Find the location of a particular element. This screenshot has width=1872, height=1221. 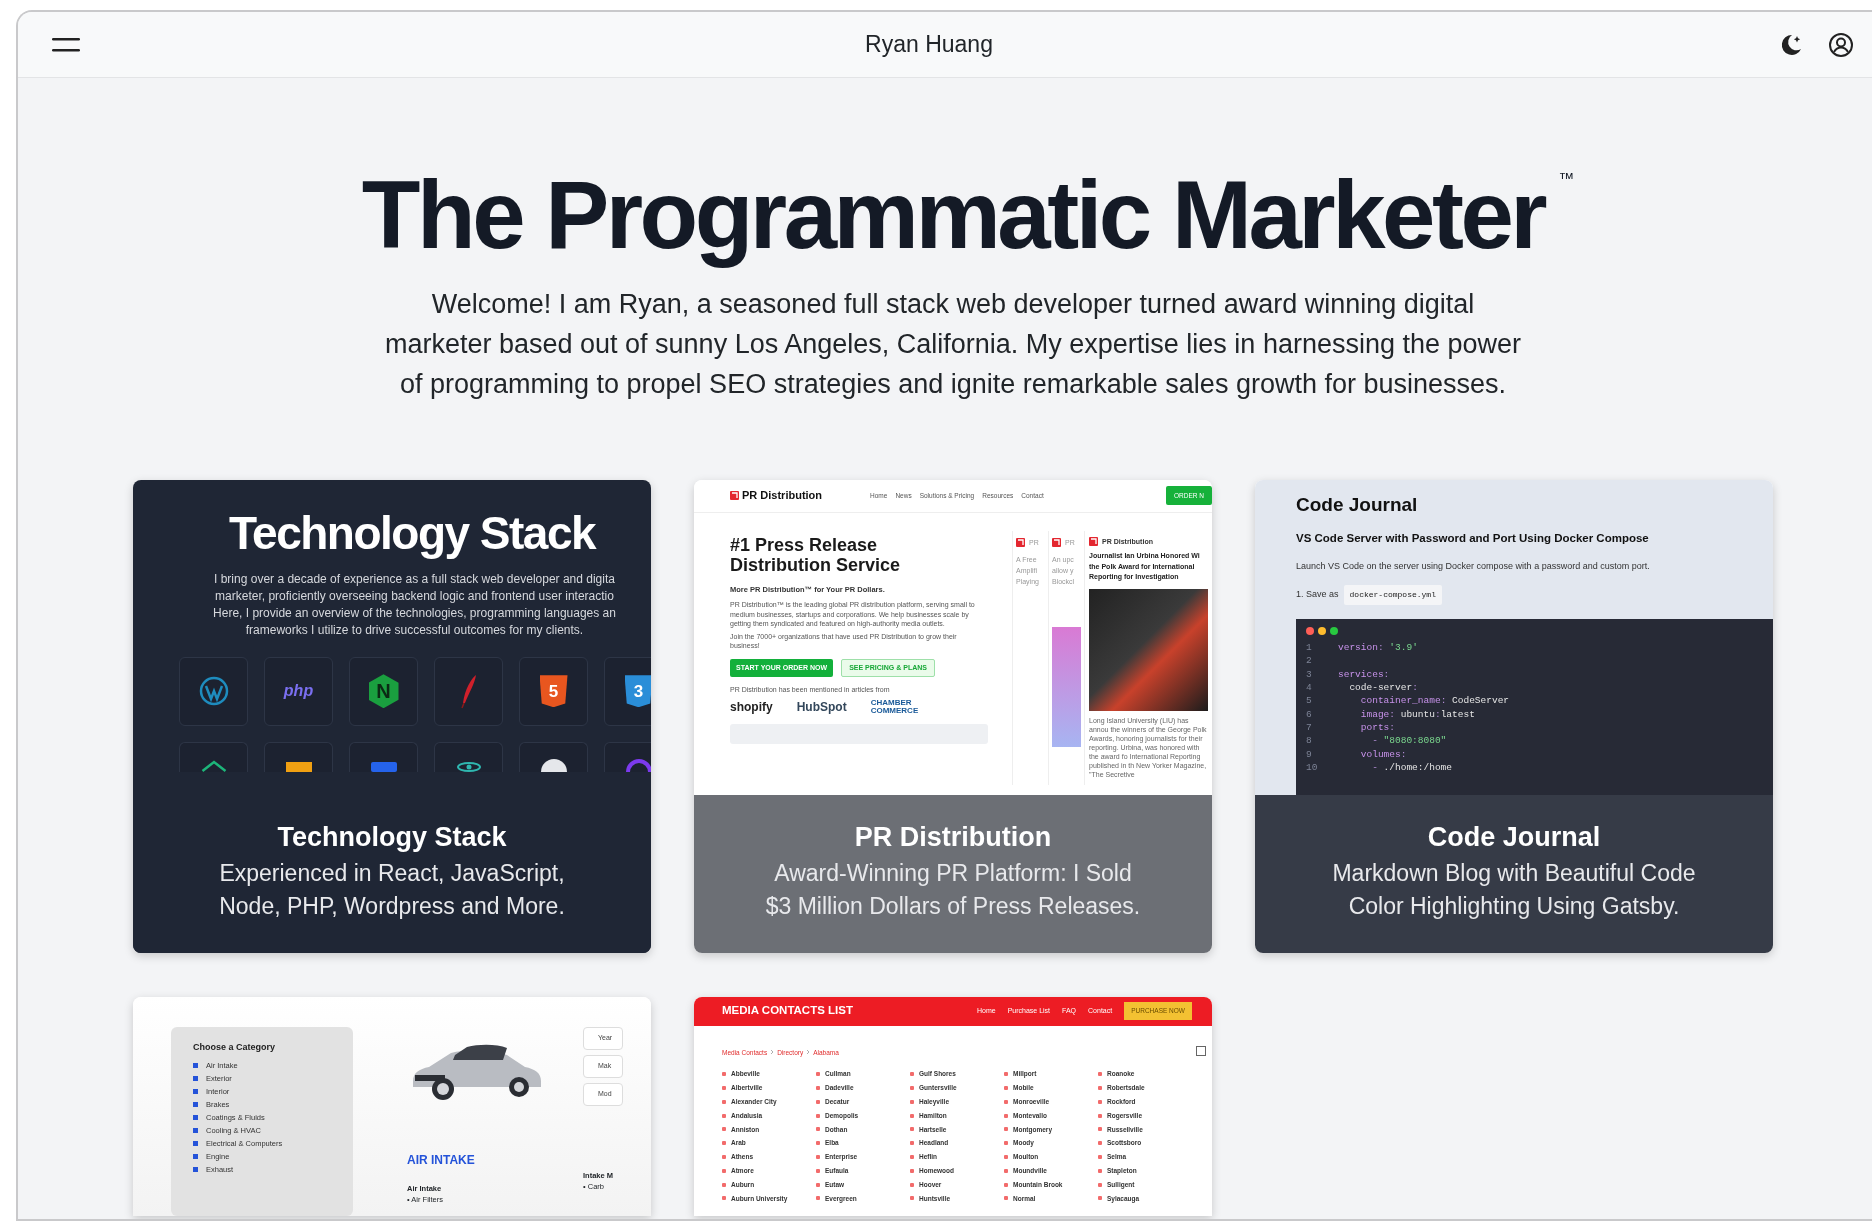

code-line: container_name: CodeServer is located at coordinates (1434, 701).